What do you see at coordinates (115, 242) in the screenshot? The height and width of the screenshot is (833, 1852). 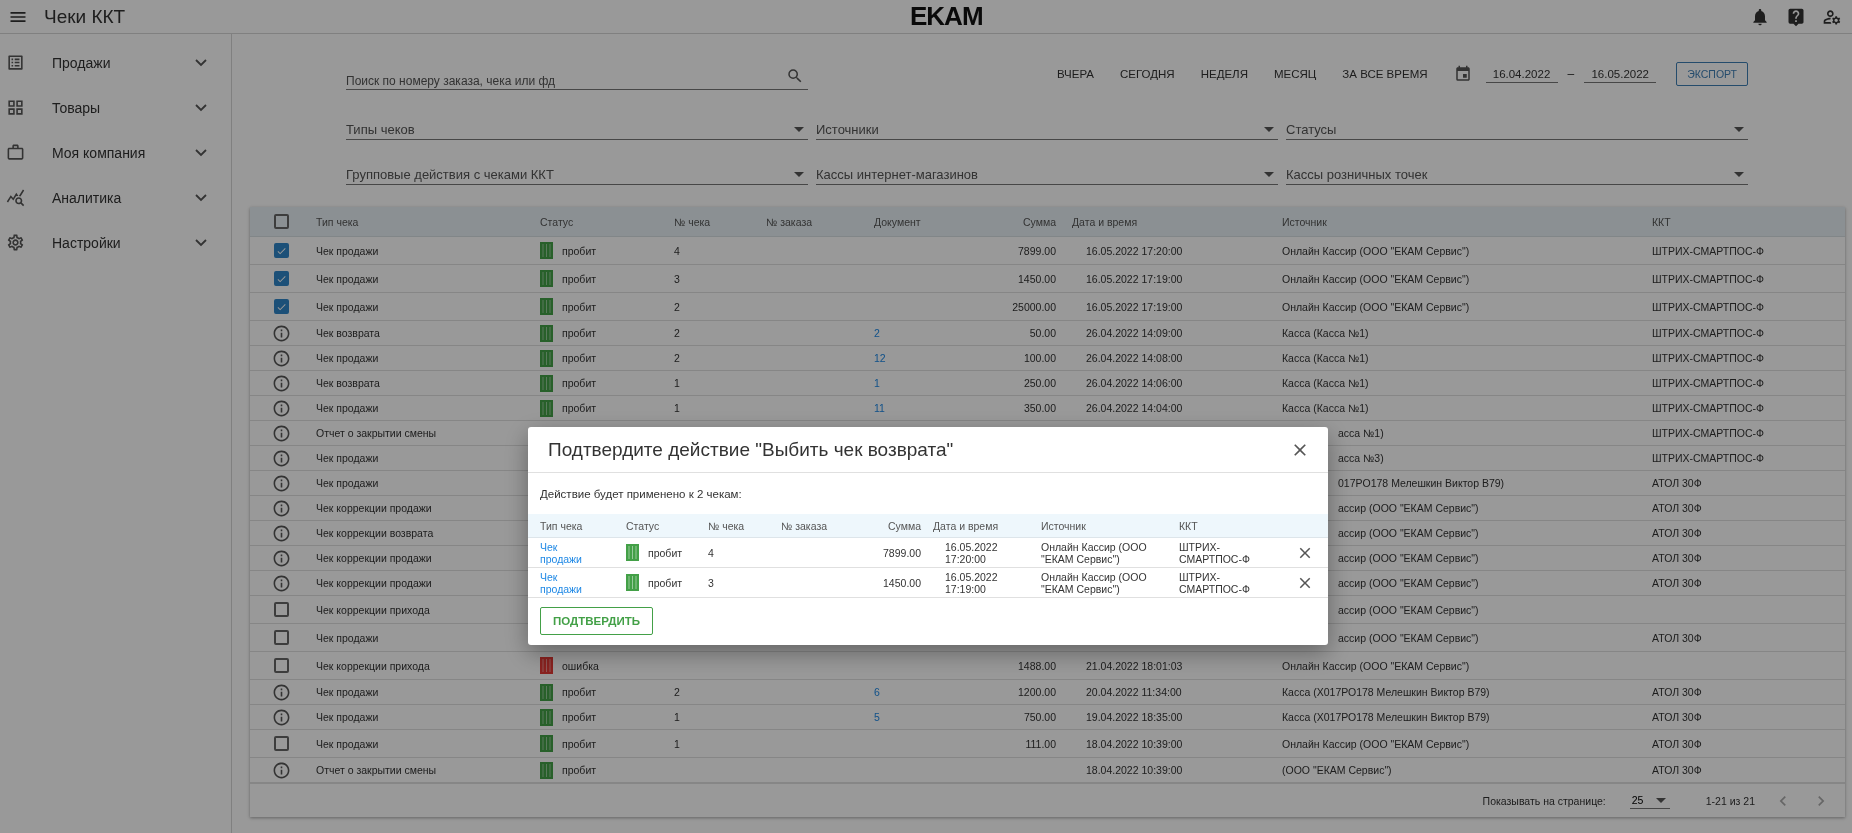 I see `sidebar-item: Настройки` at bounding box center [115, 242].